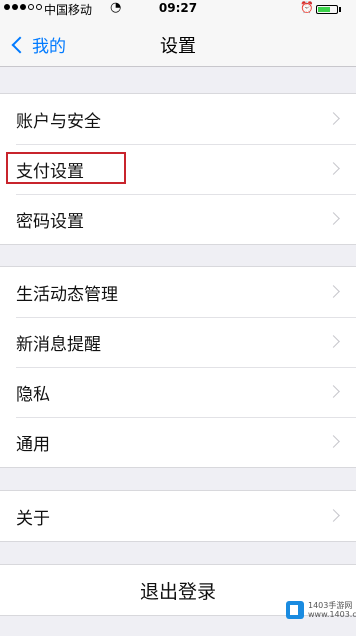 This screenshot has height=636, width=356. I want to click on row-general: 通用, so click(178, 442).